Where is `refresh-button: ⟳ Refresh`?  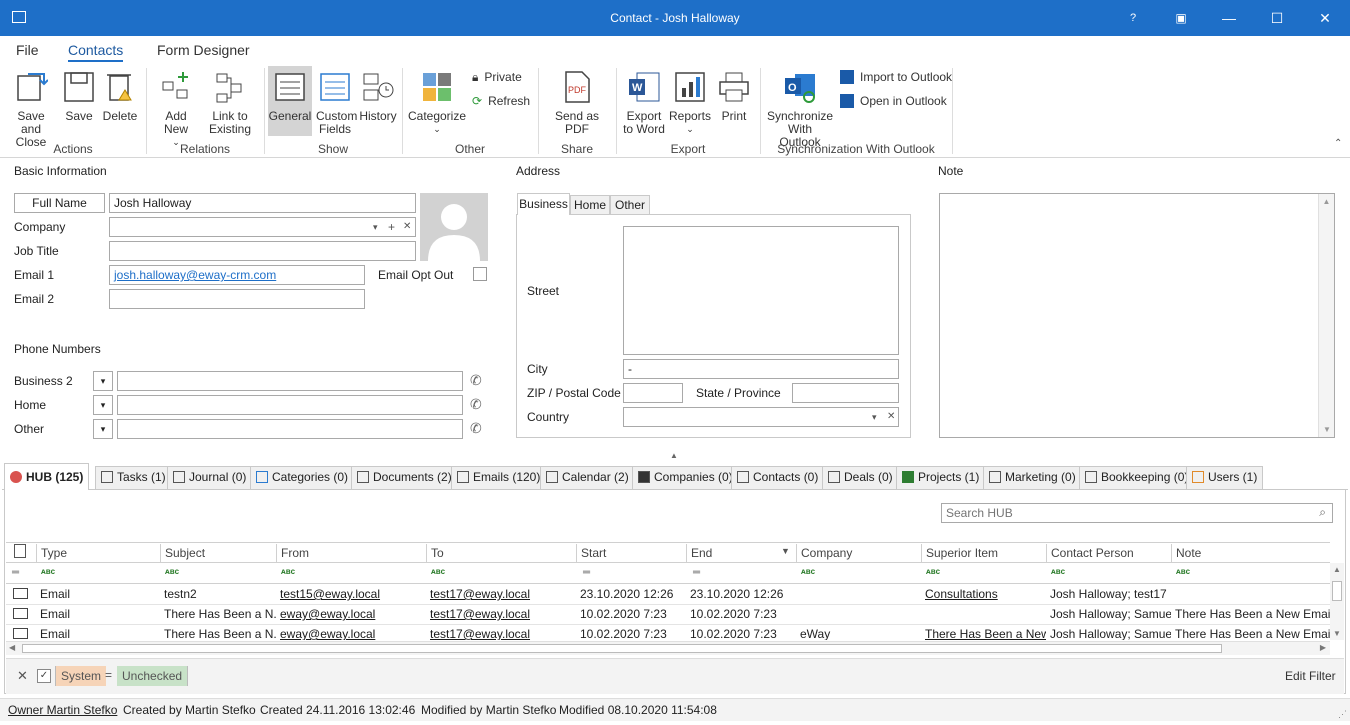 refresh-button: ⟳ Refresh is located at coordinates (501, 101).